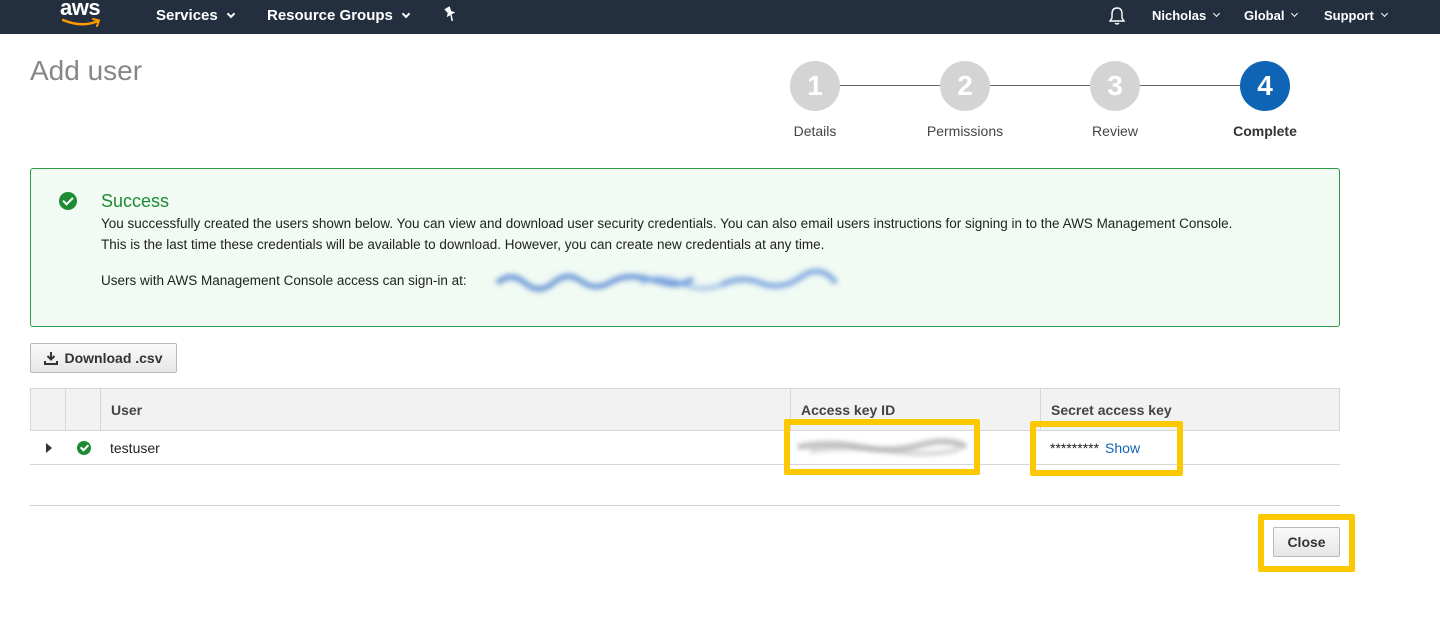 The image size is (1440, 637). I want to click on success-title: Success, so click(135, 201).